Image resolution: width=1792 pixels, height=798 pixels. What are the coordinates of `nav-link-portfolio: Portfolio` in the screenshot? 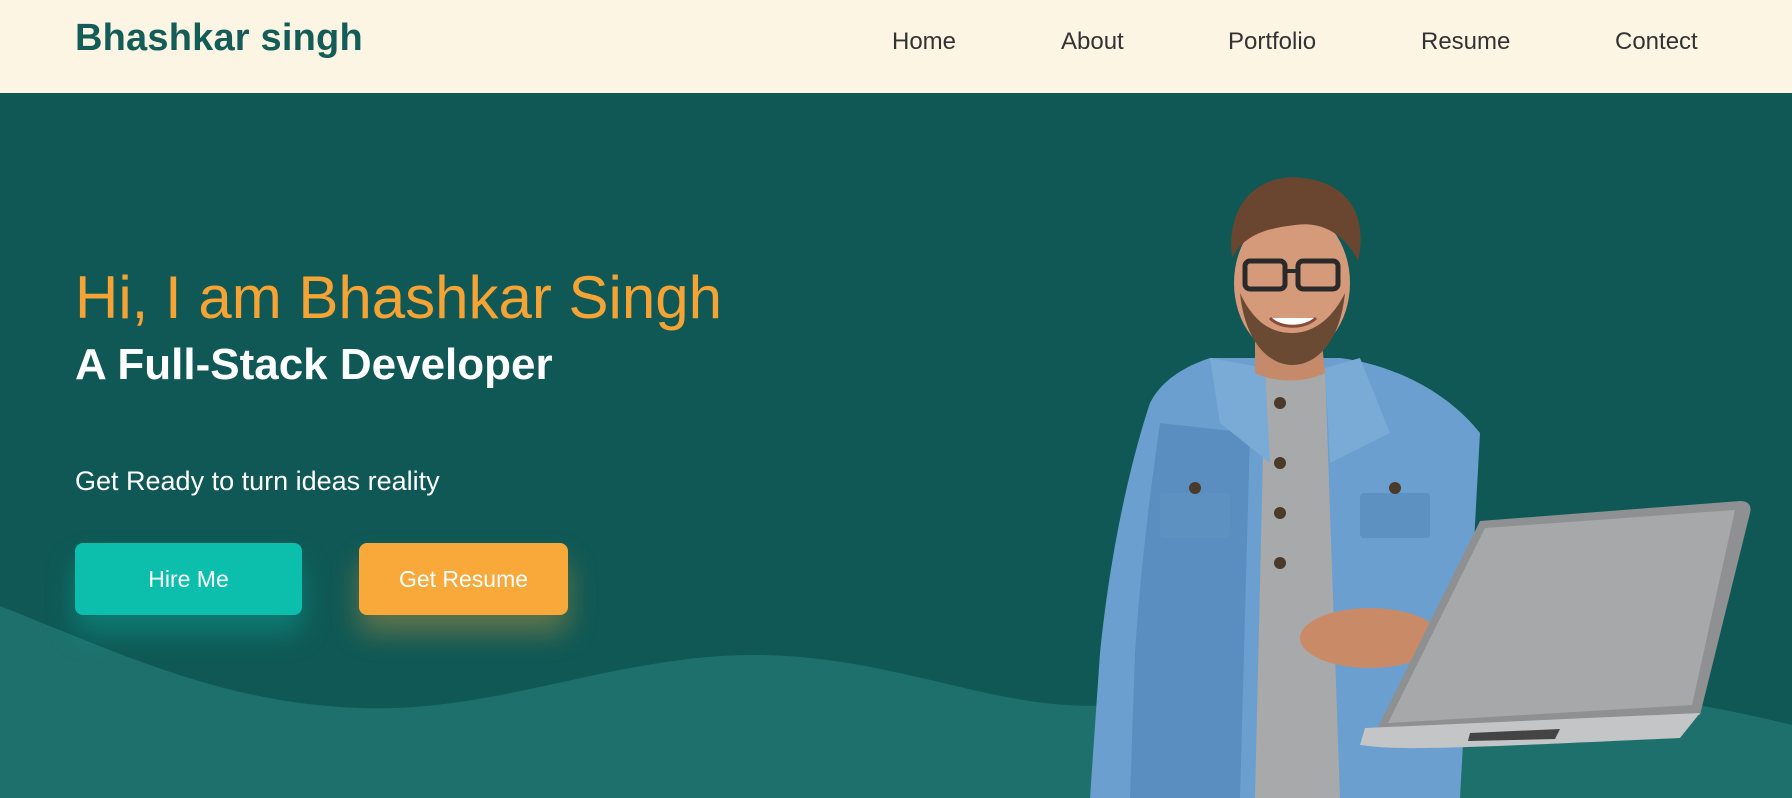 It's located at (1272, 42).